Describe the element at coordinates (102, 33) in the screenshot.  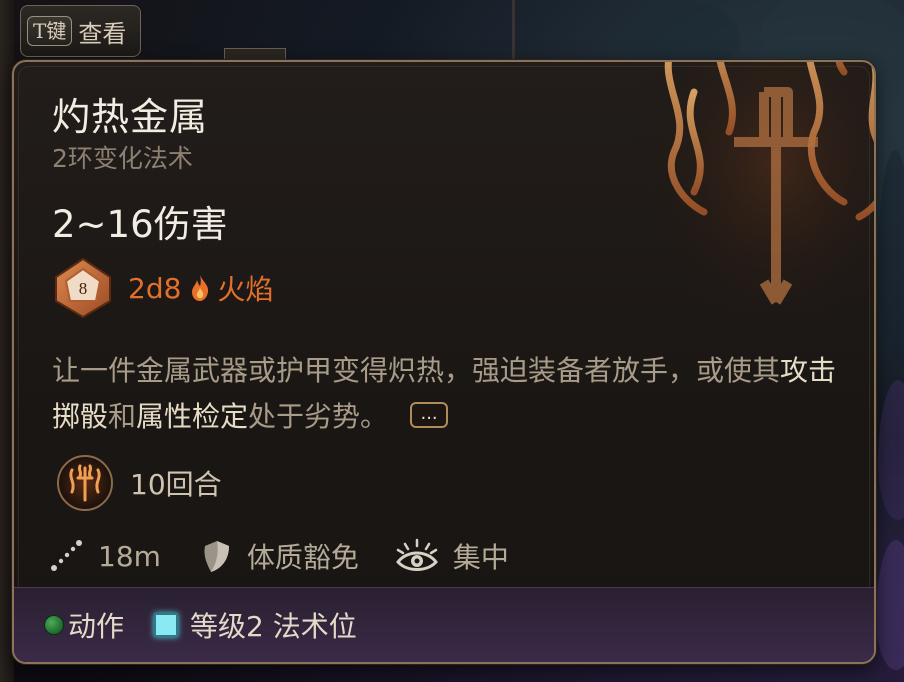
I see `inspect-label: 查看` at that location.